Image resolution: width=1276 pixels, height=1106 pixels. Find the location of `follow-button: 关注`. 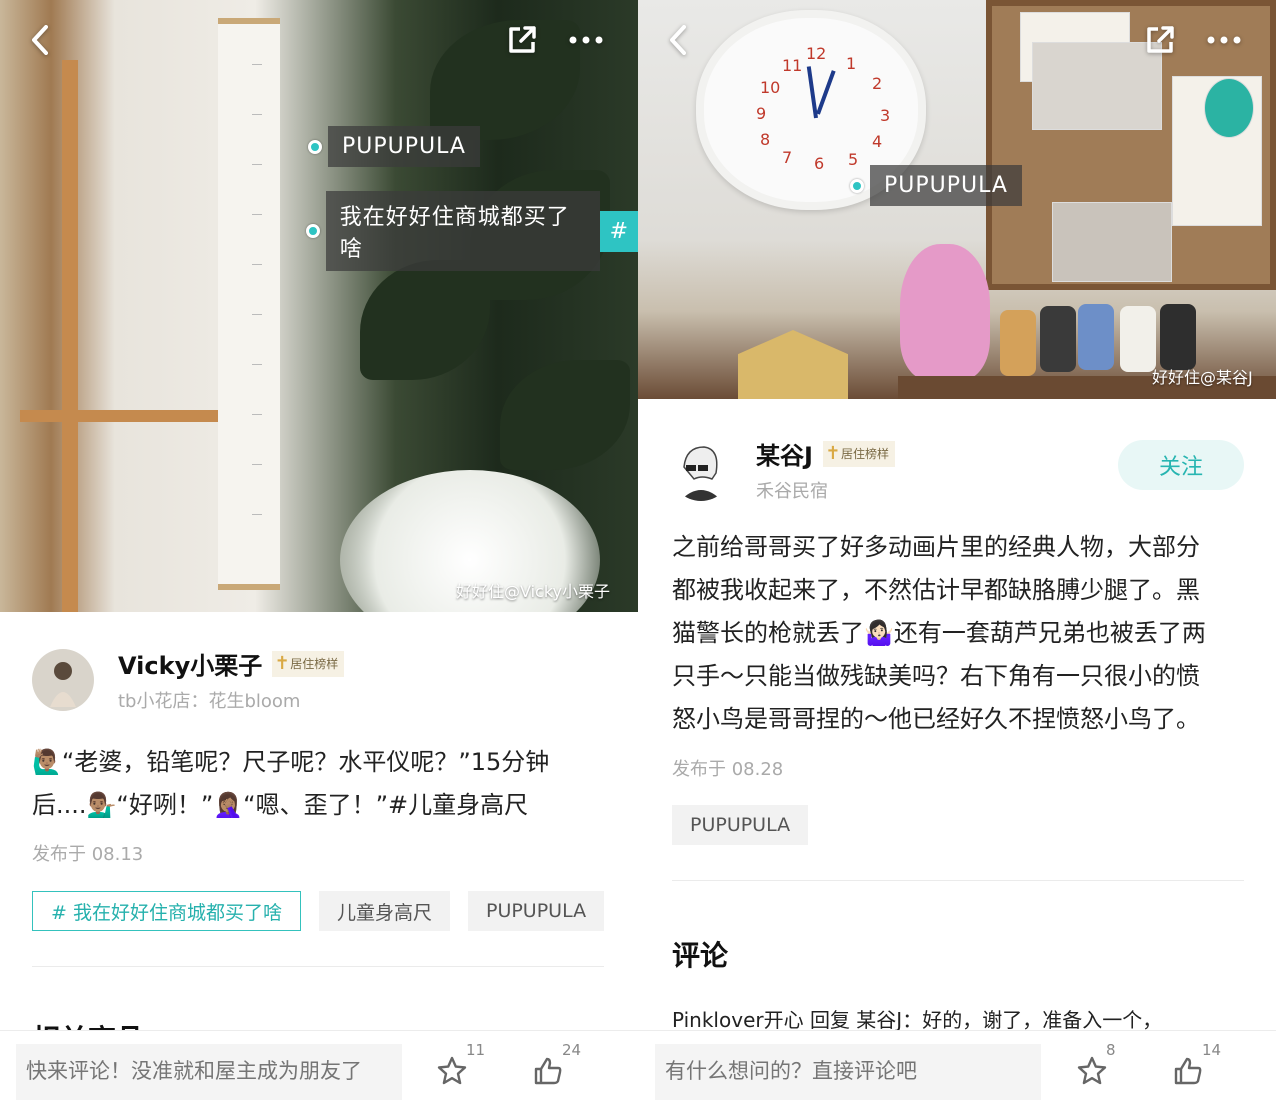

follow-button: 关注 is located at coordinates (1181, 465).